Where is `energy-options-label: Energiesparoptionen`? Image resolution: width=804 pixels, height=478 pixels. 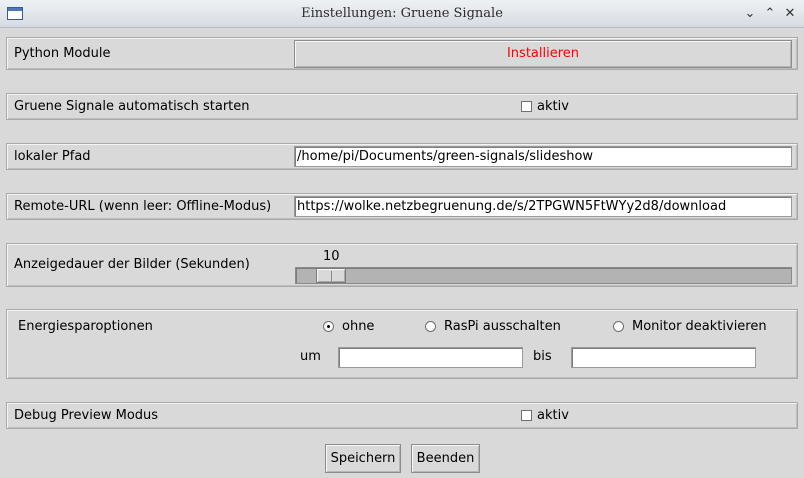
energy-options-label: Energiesparoptionen is located at coordinates (85, 326).